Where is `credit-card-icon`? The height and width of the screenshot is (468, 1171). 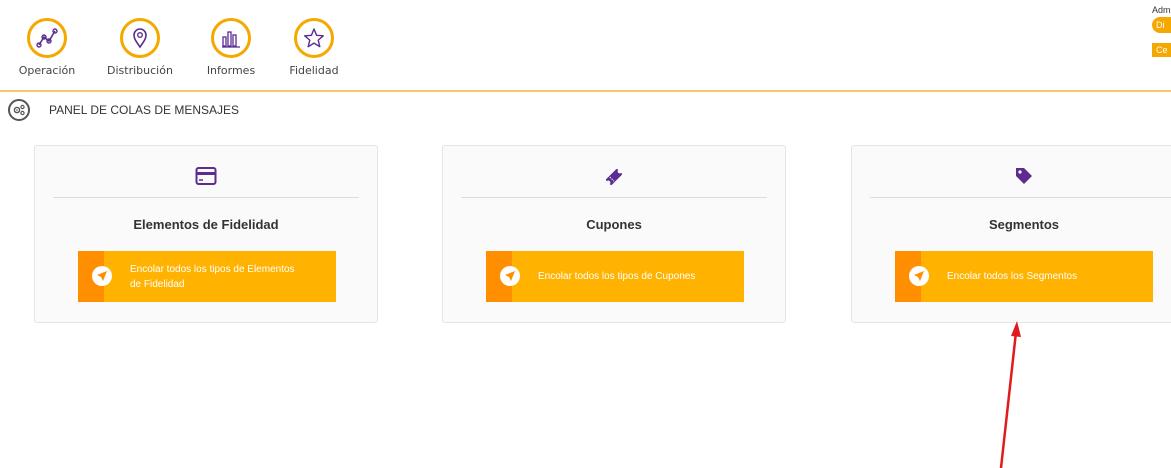
credit-card-icon is located at coordinates (206, 178).